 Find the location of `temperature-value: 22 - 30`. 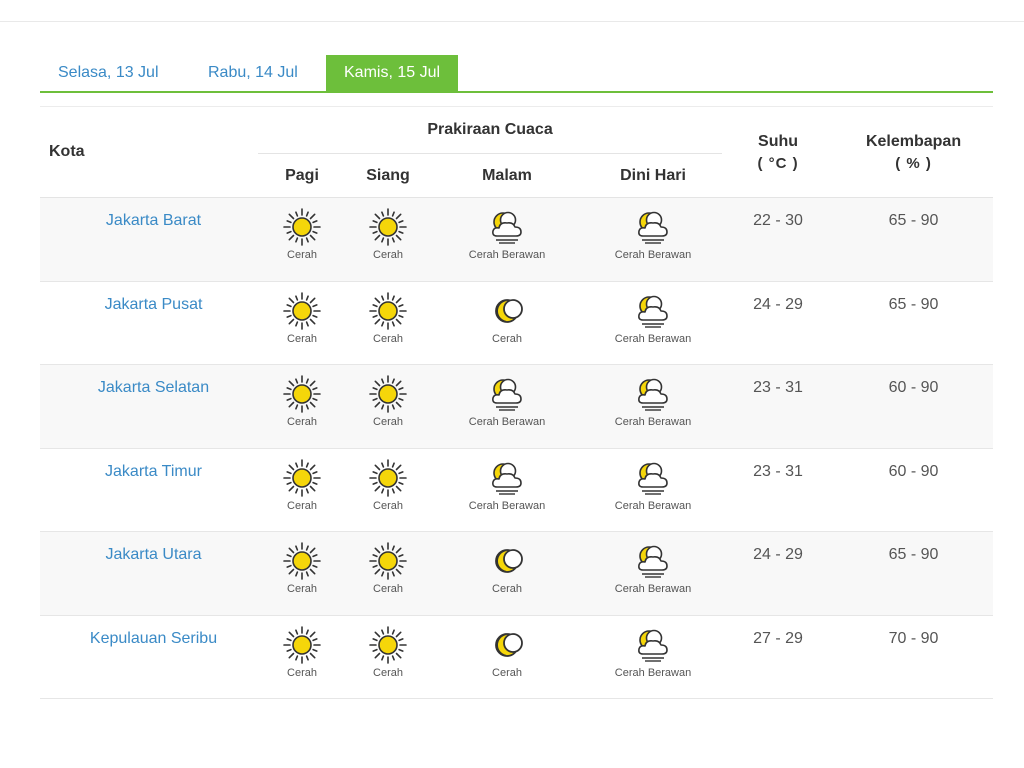

temperature-value: 22 - 30 is located at coordinates (778, 220).